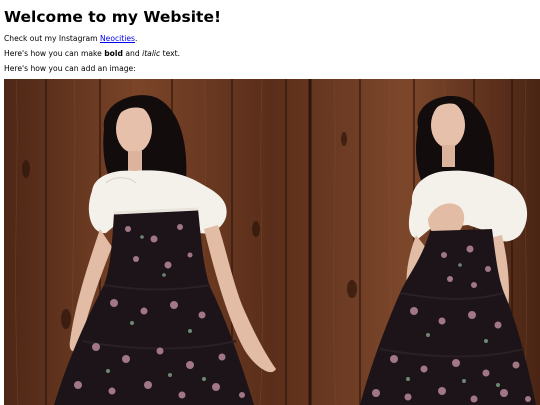  Describe the element at coordinates (70, 68) in the screenshot. I see `image-intro-line: Here's how you can add an image:` at that location.